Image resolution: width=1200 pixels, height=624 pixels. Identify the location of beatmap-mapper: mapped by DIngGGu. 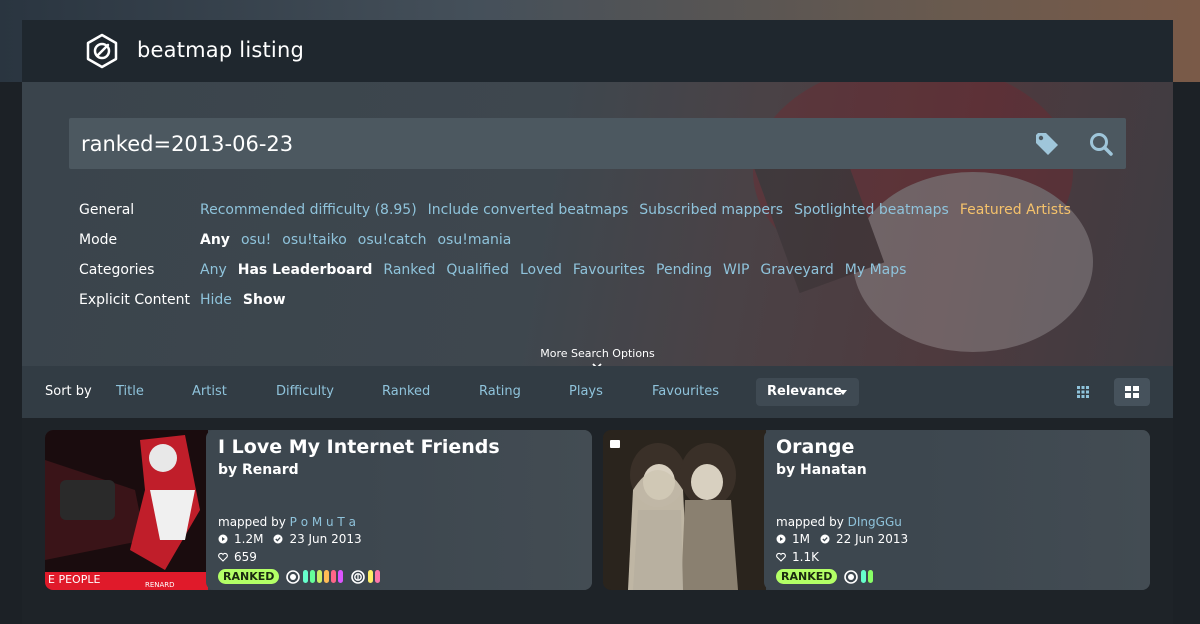
(839, 522).